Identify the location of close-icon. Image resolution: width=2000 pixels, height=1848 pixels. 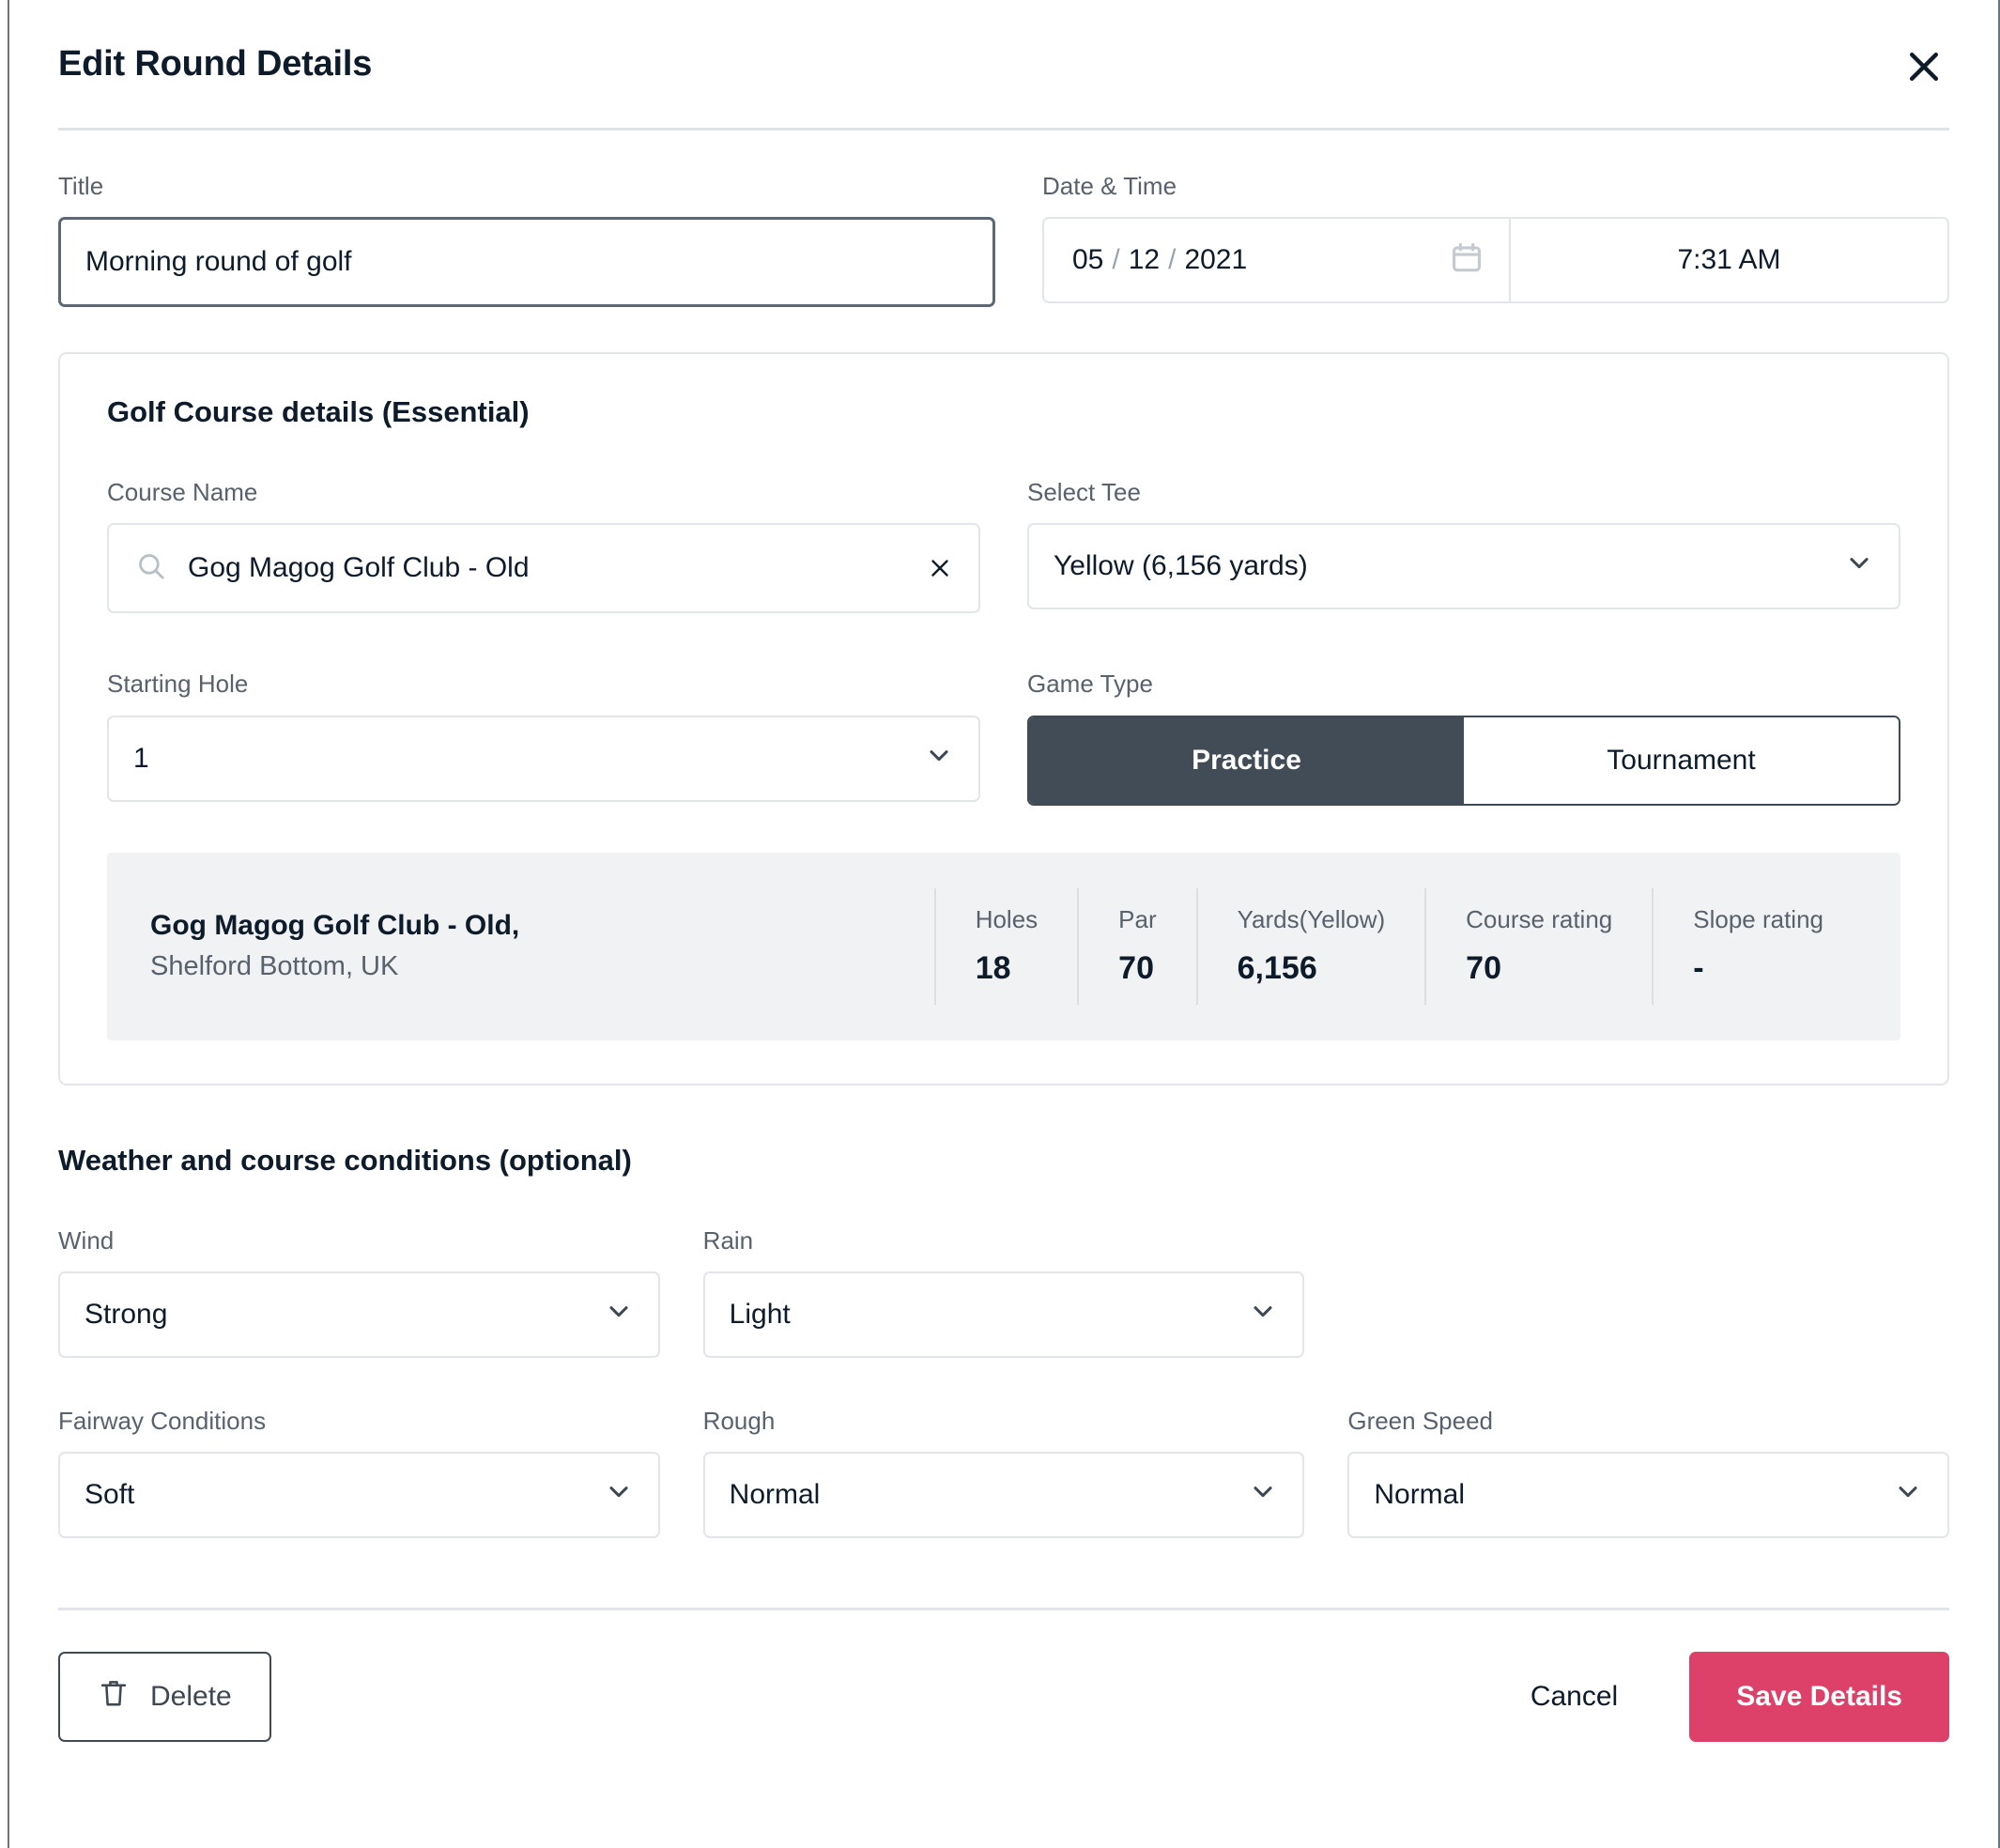
(1924, 66).